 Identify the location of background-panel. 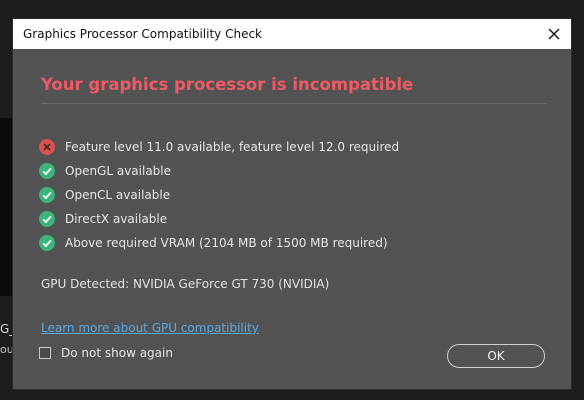
(6, 207).